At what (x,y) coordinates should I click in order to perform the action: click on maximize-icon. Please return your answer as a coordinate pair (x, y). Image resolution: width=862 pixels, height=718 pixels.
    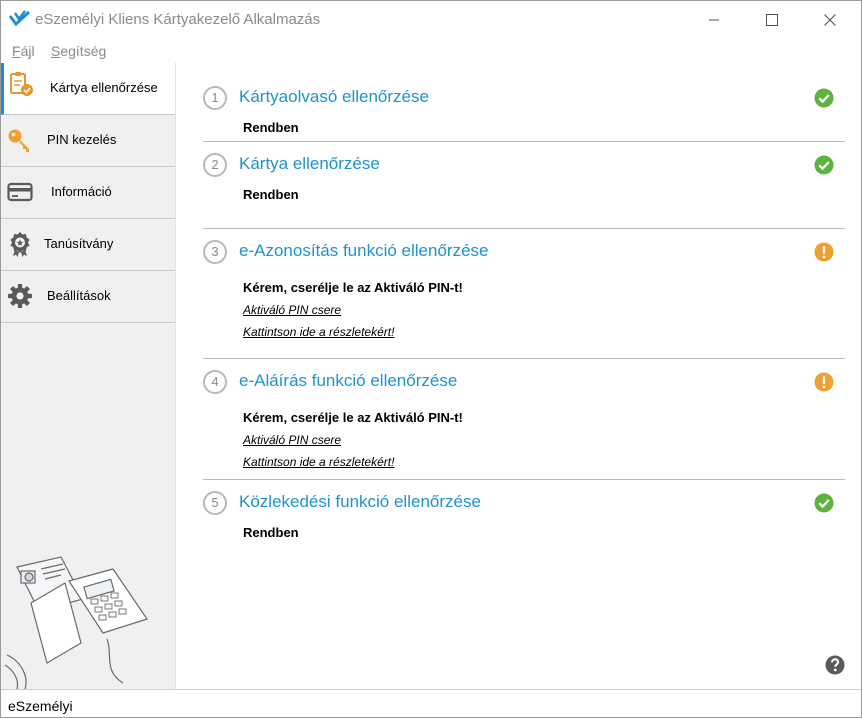
    Looking at the image, I should click on (772, 19).